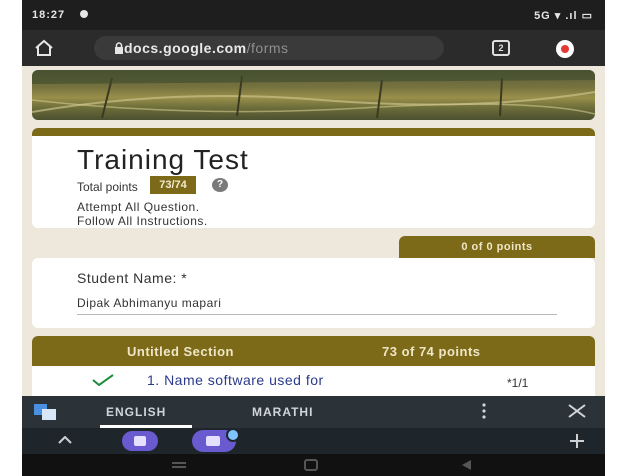  I want to click on recents-icon, so click(179, 465).